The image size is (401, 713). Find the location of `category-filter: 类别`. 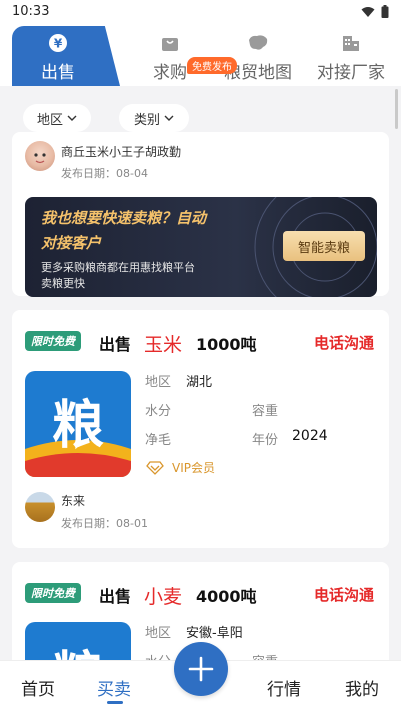

category-filter: 类别 is located at coordinates (154, 118).